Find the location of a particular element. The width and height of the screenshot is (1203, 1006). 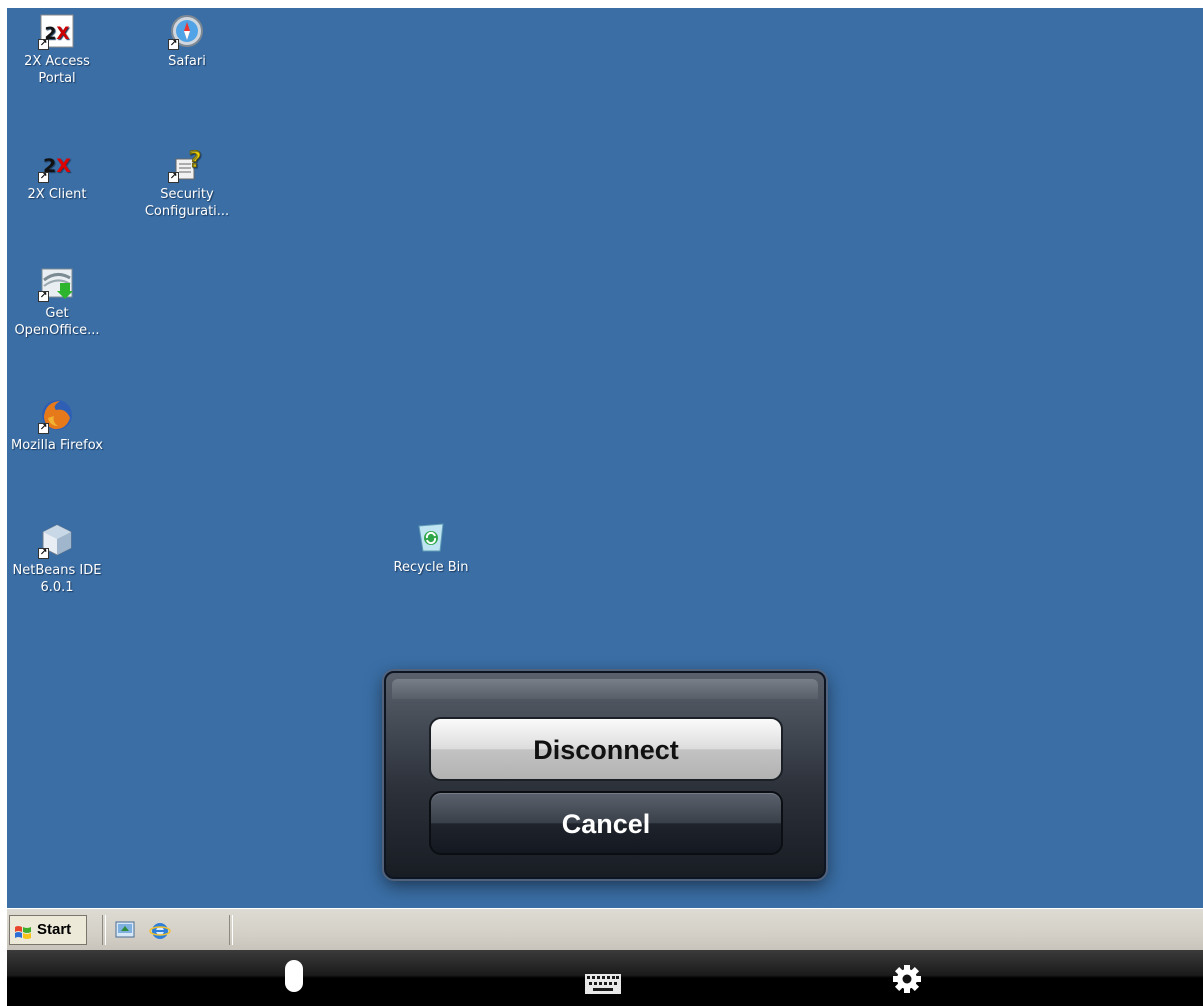

disconnect-dialog: Disconnect Cancel is located at coordinates (605, 775).